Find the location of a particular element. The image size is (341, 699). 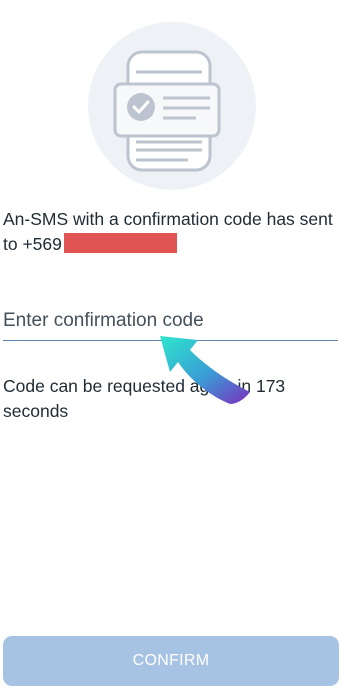

phone-with-sms-document-icon is located at coordinates (167, 111).